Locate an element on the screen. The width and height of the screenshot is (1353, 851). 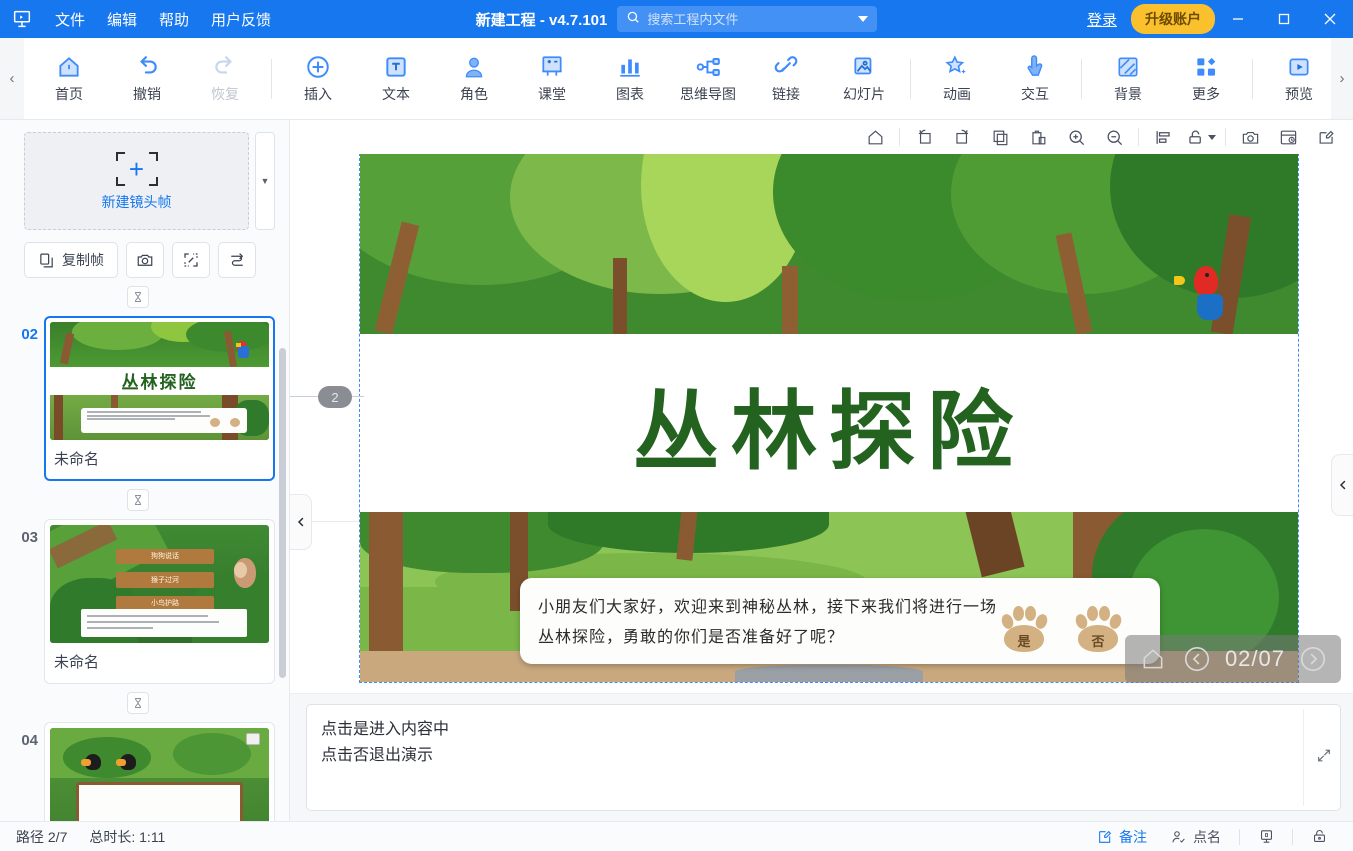
page-title: 丛林探险 is located at coordinates (829, 431).